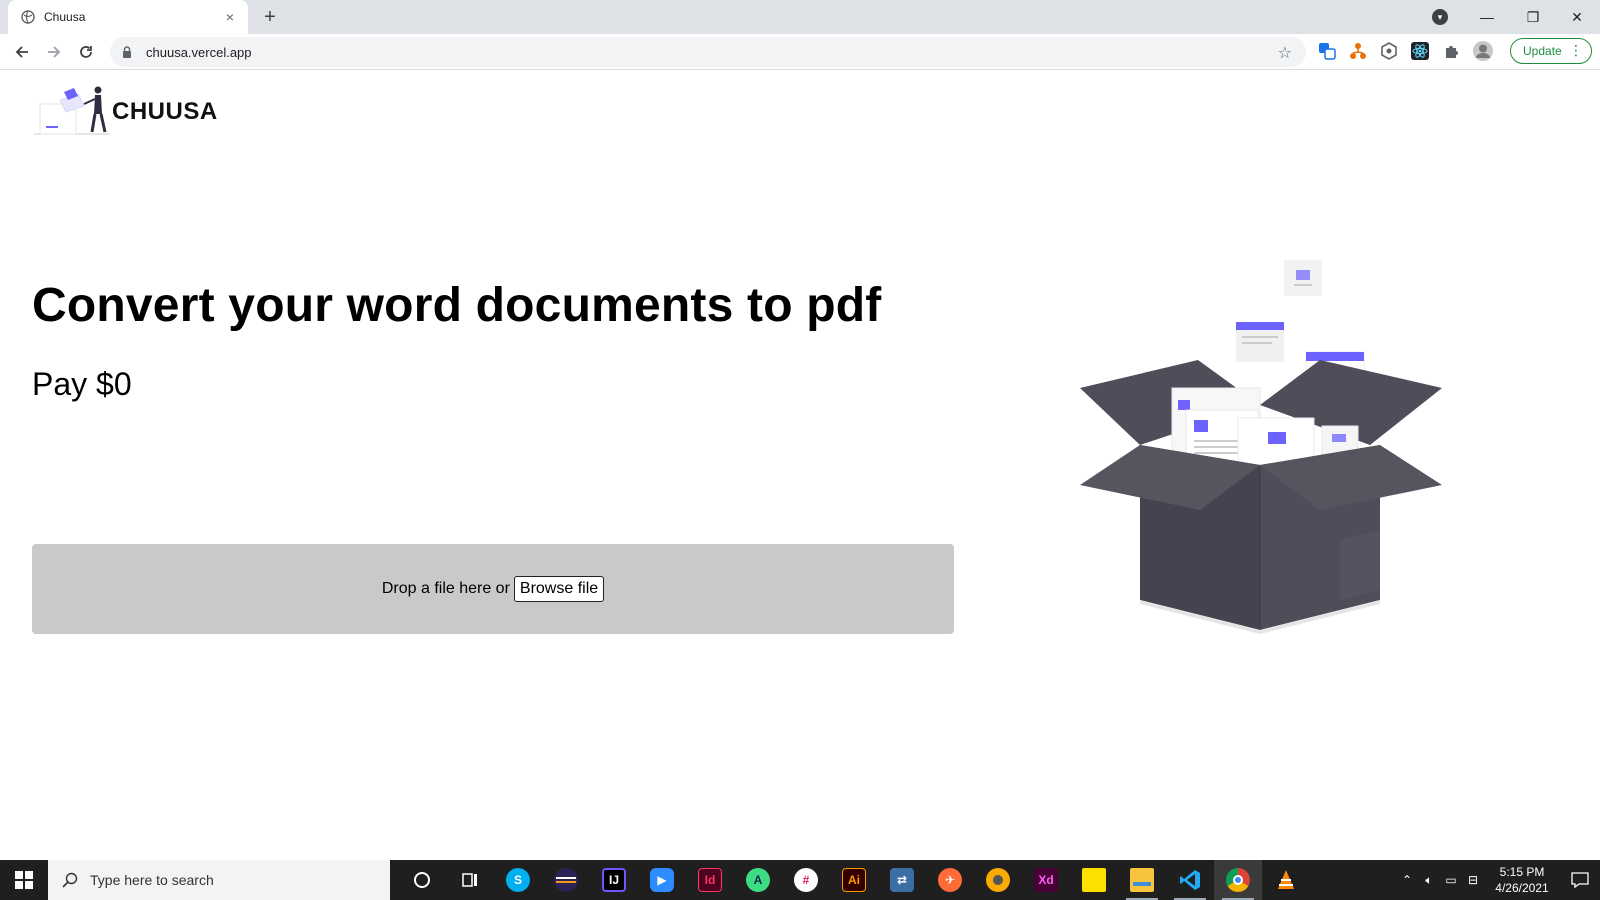 This screenshot has height=900, width=1600. Describe the element at coordinates (165, 111) in the screenshot. I see `brand-name: CHUUSA` at that location.